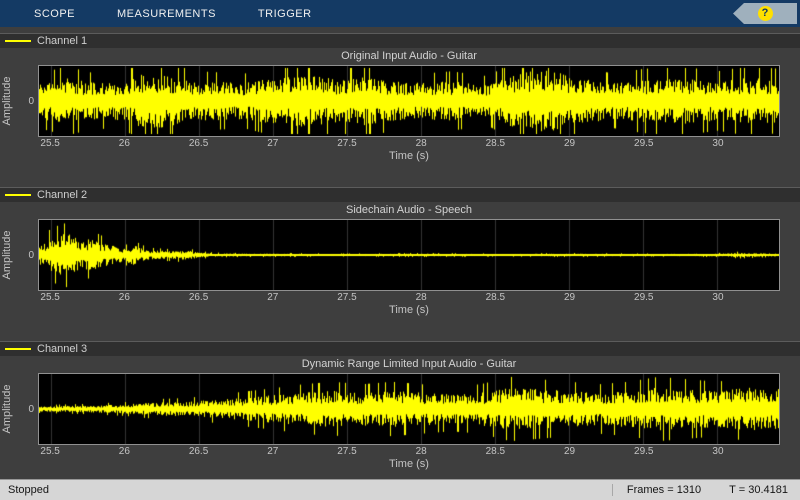  I want to click on status-time: T = 30.4181, so click(758, 490).